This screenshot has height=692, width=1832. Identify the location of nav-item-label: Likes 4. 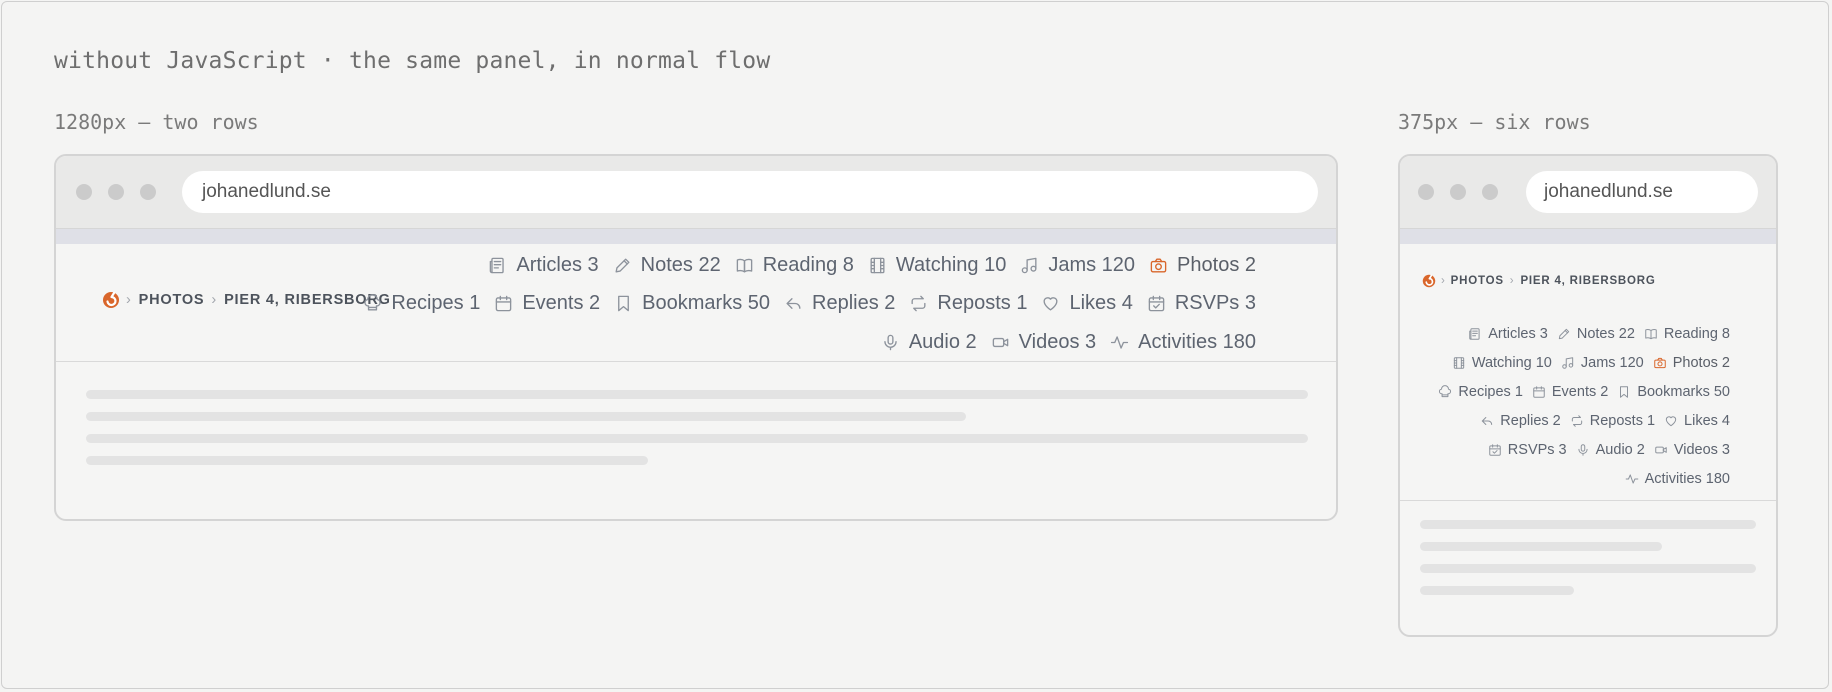
(1101, 302).